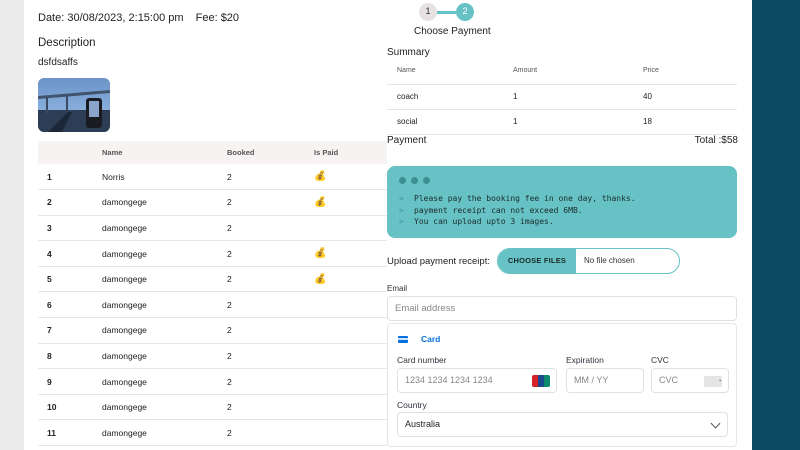 The height and width of the screenshot is (450, 800). Describe the element at coordinates (403, 339) in the screenshot. I see `credit-card-icon` at that location.